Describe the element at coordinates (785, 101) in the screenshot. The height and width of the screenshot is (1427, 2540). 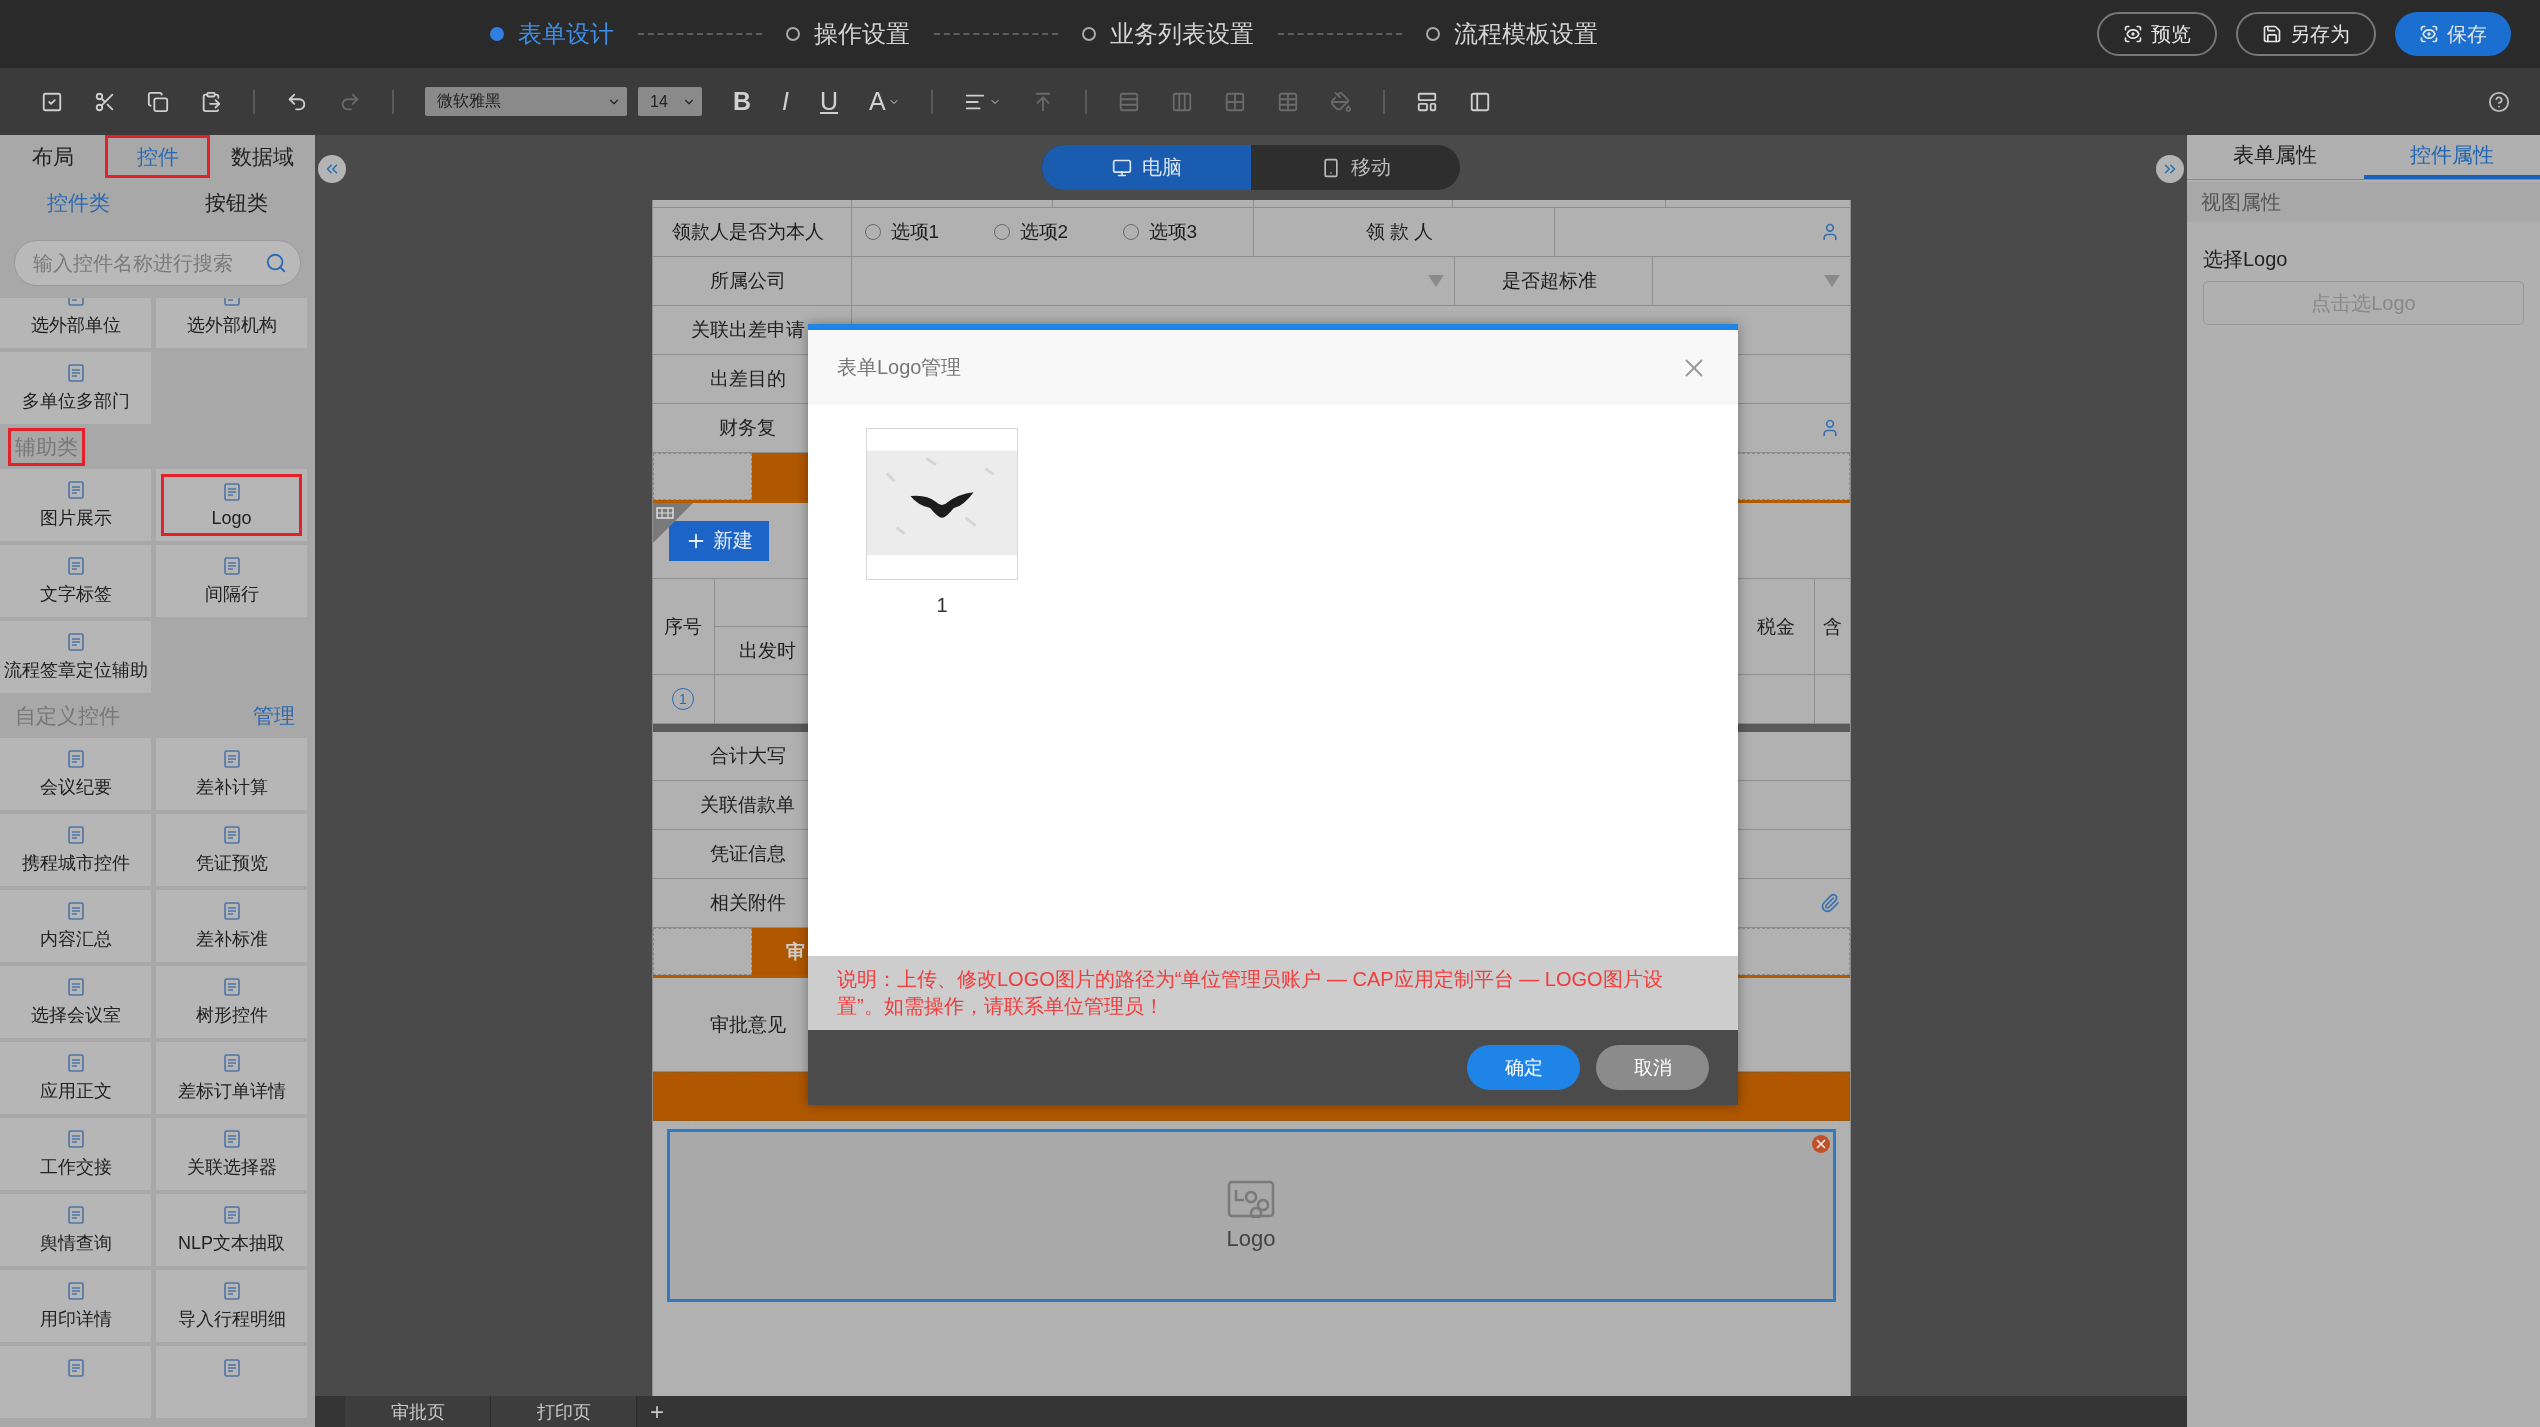
I see `format-button: I` at that location.